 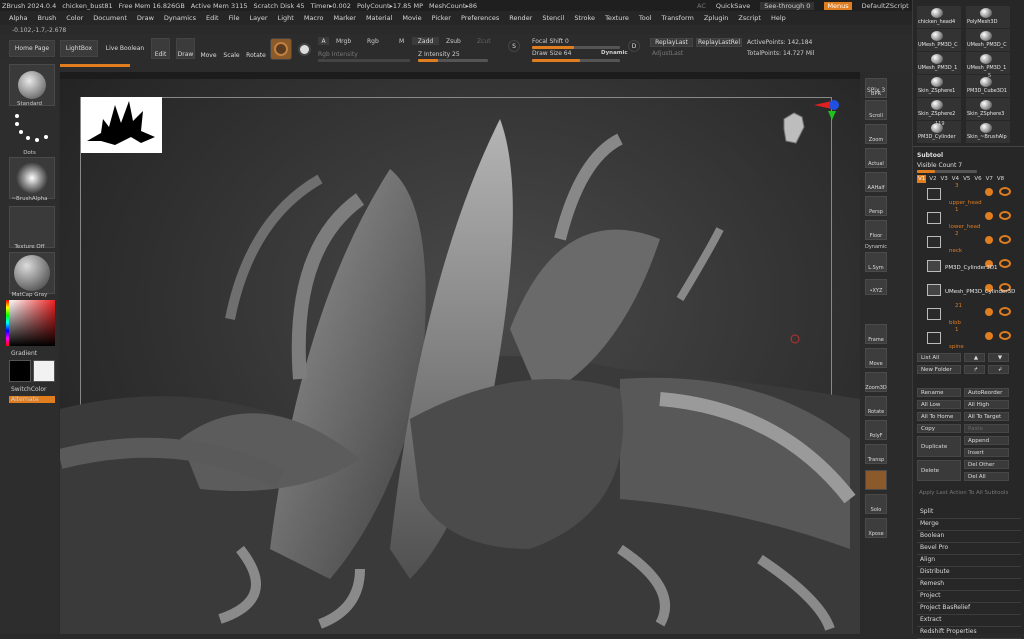 I want to click on polyf-button: PolyF, so click(x=876, y=430).